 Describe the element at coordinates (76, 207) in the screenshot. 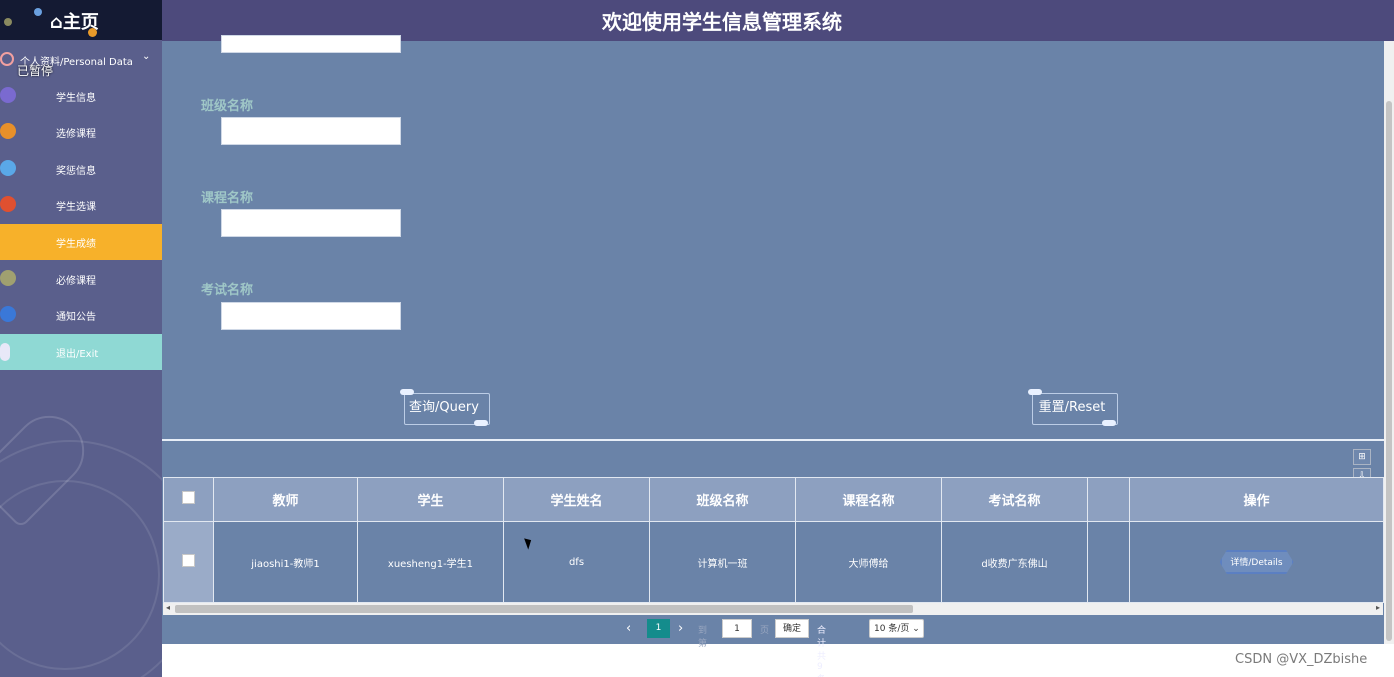

I see `sidebar-item-label: 学生选课` at that location.